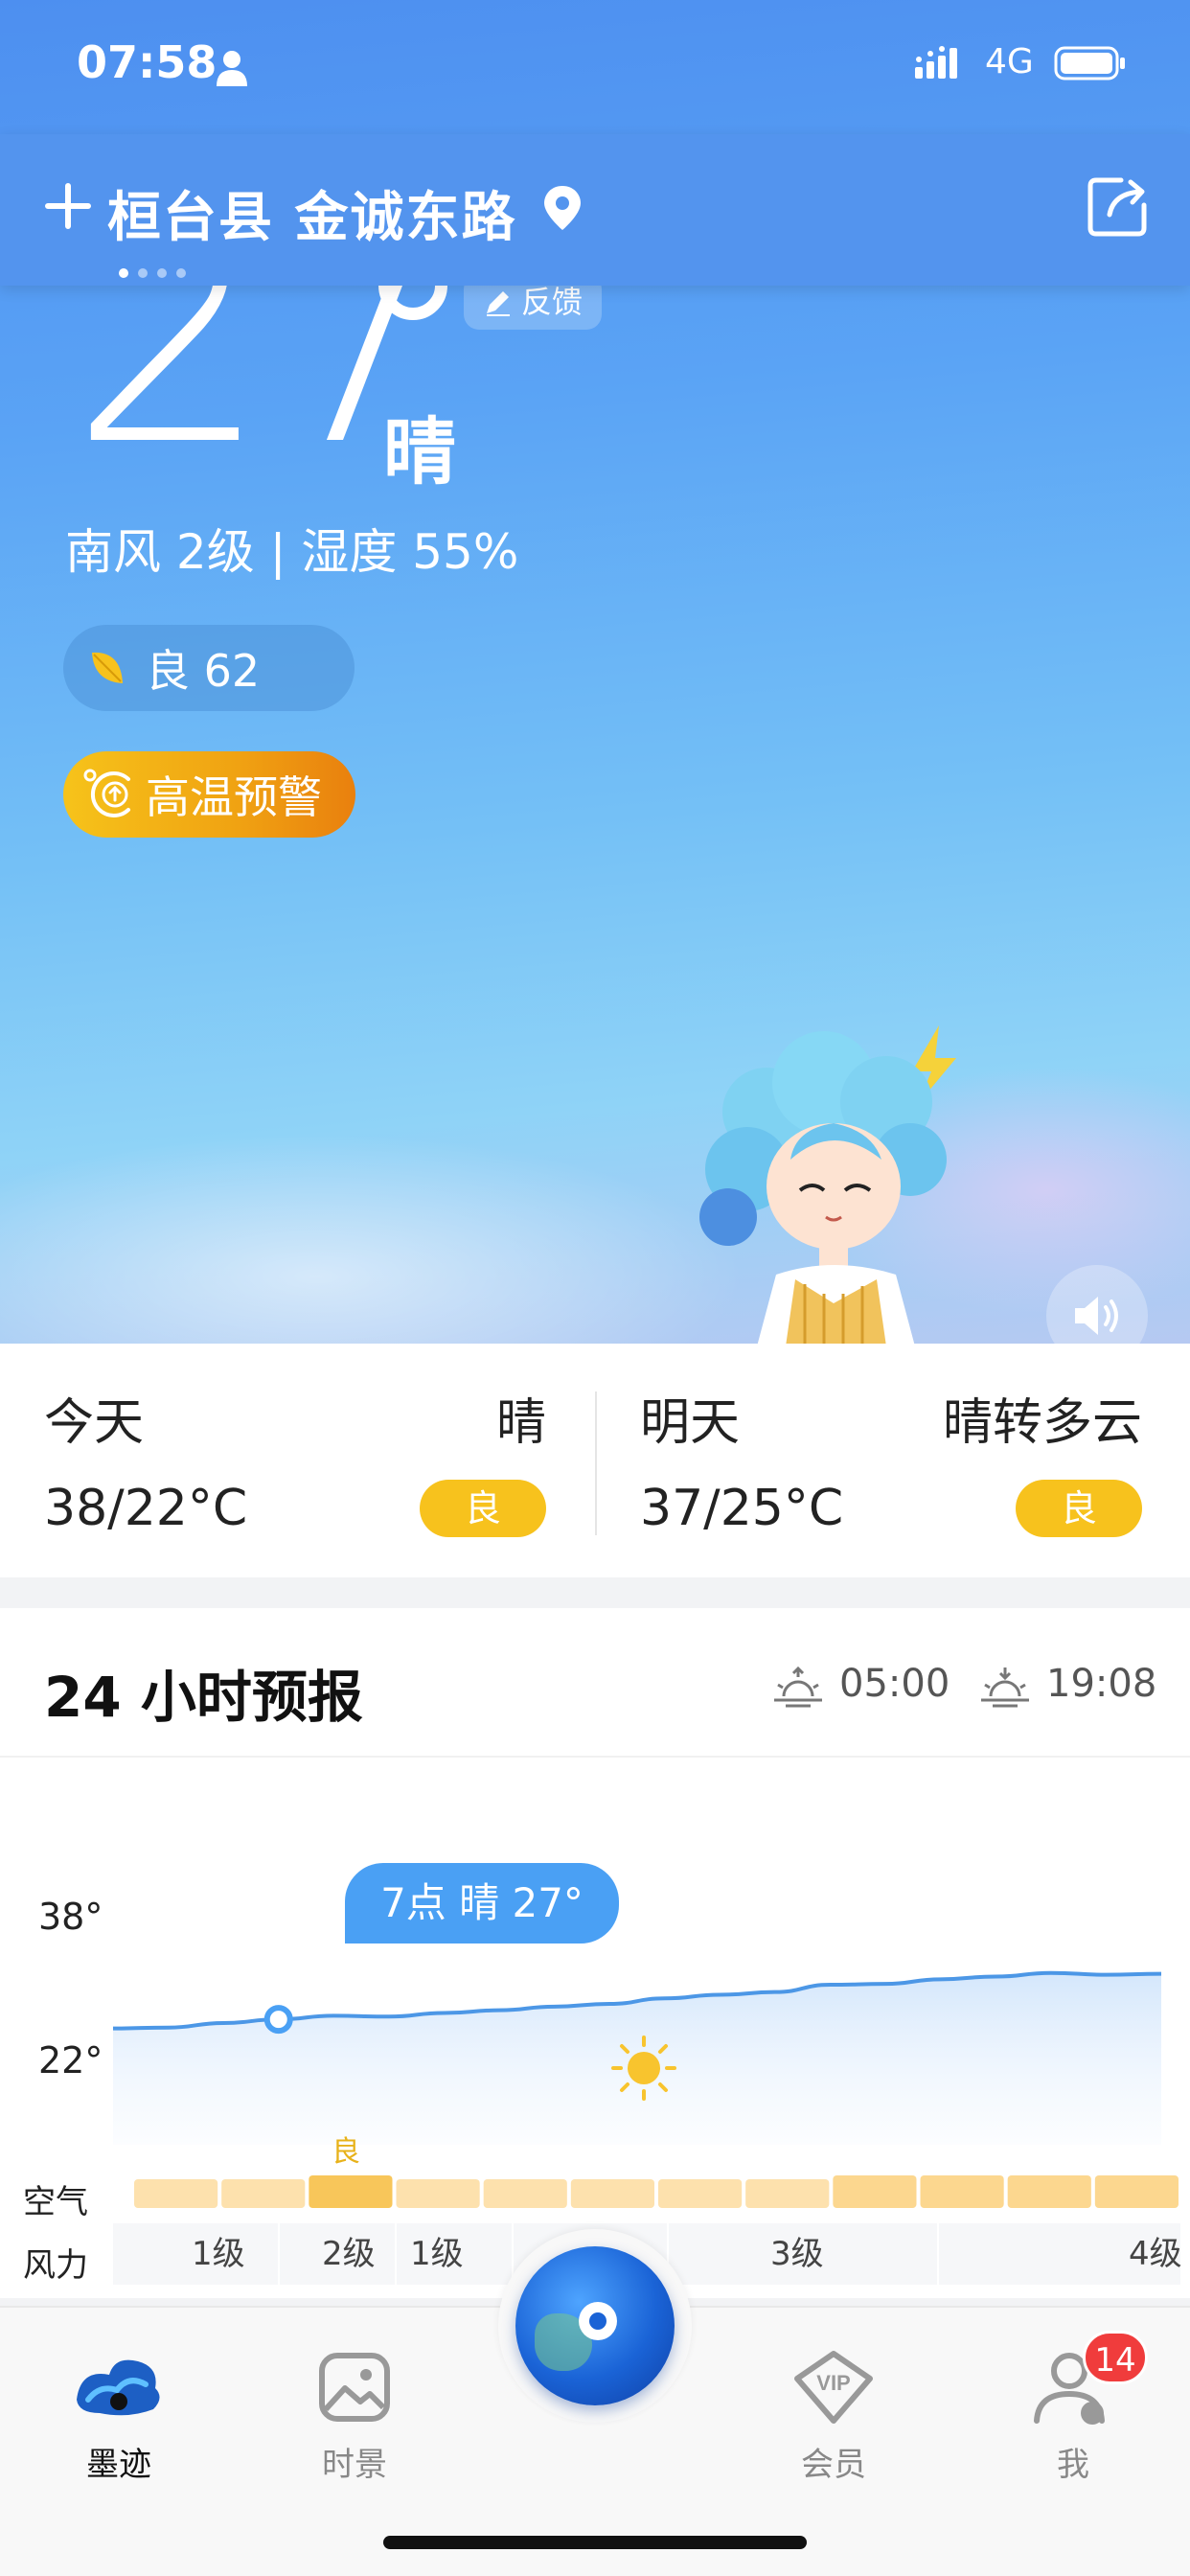 This screenshot has height=2576, width=1190. I want to click on leaf-icon, so click(107, 667).